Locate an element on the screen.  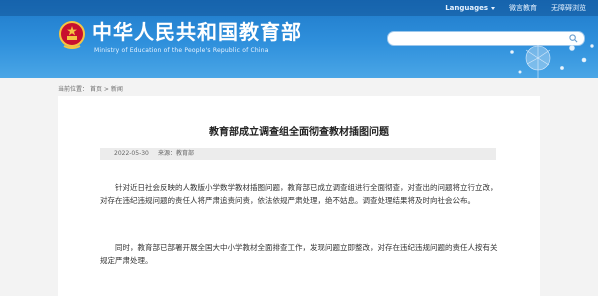
weibo-link: 微言教育 is located at coordinates (523, 8).